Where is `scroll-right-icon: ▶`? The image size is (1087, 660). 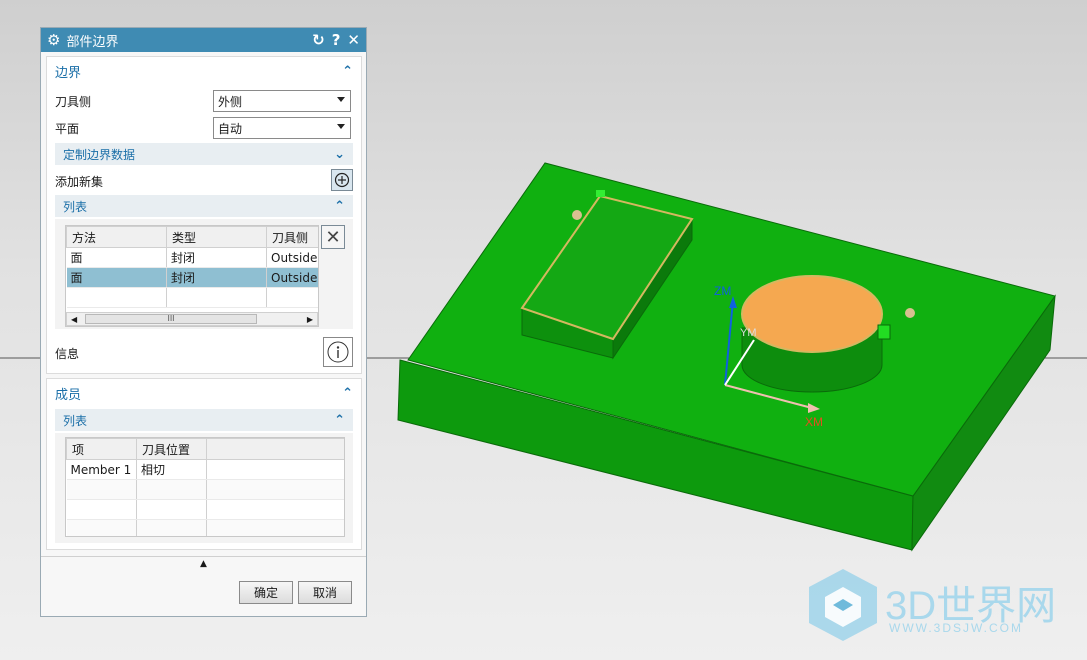 scroll-right-icon: ▶ is located at coordinates (310, 319).